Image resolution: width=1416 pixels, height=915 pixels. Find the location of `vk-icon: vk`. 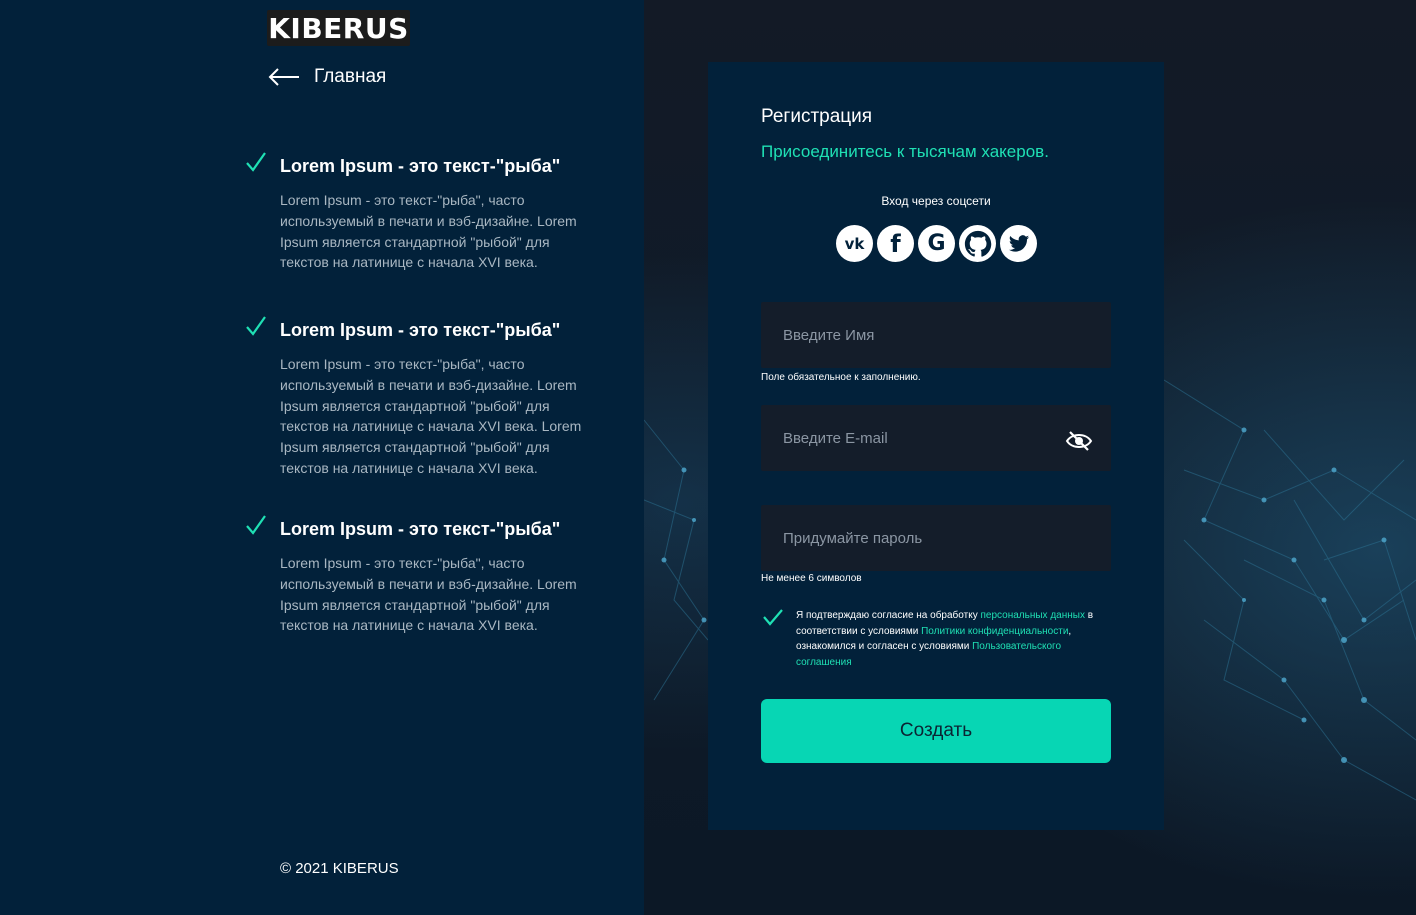

vk-icon: vk is located at coordinates (854, 243).